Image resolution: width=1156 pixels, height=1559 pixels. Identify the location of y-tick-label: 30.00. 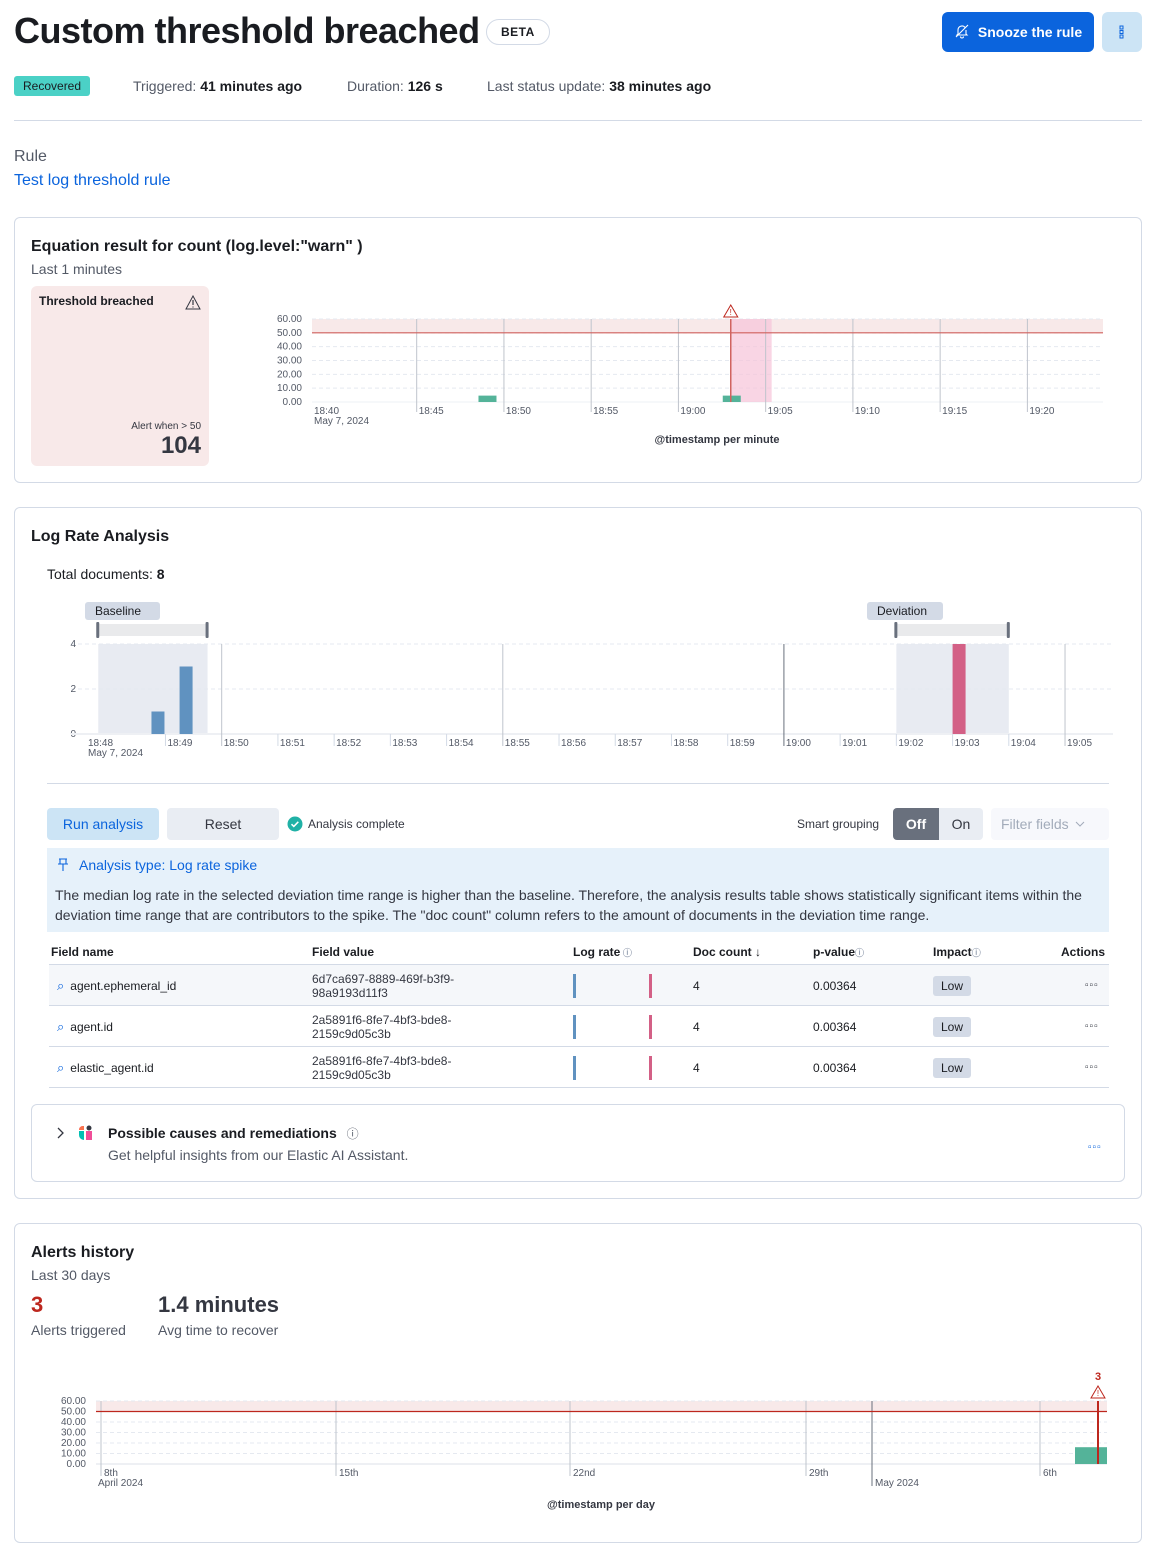
(289, 361).